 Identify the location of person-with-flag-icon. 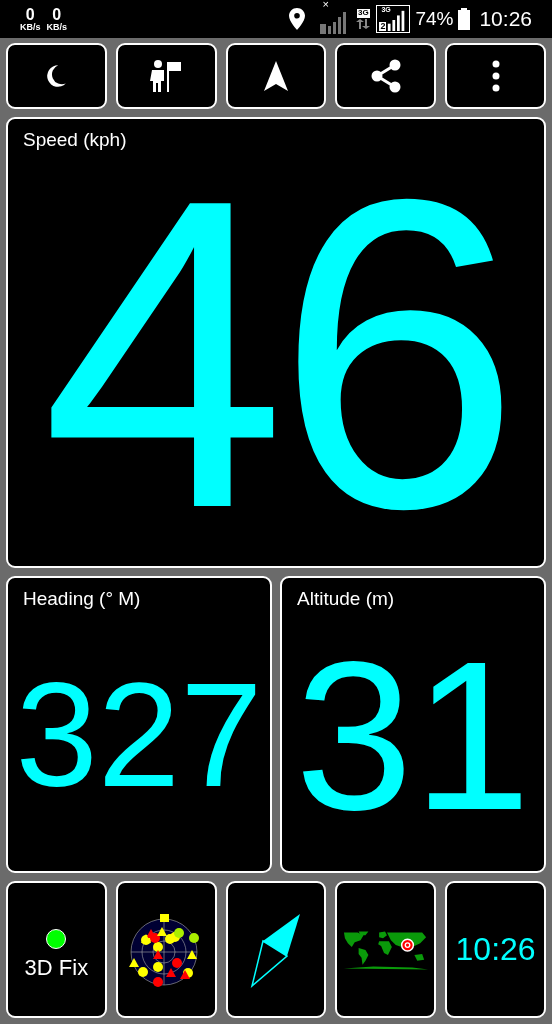
(166, 76).